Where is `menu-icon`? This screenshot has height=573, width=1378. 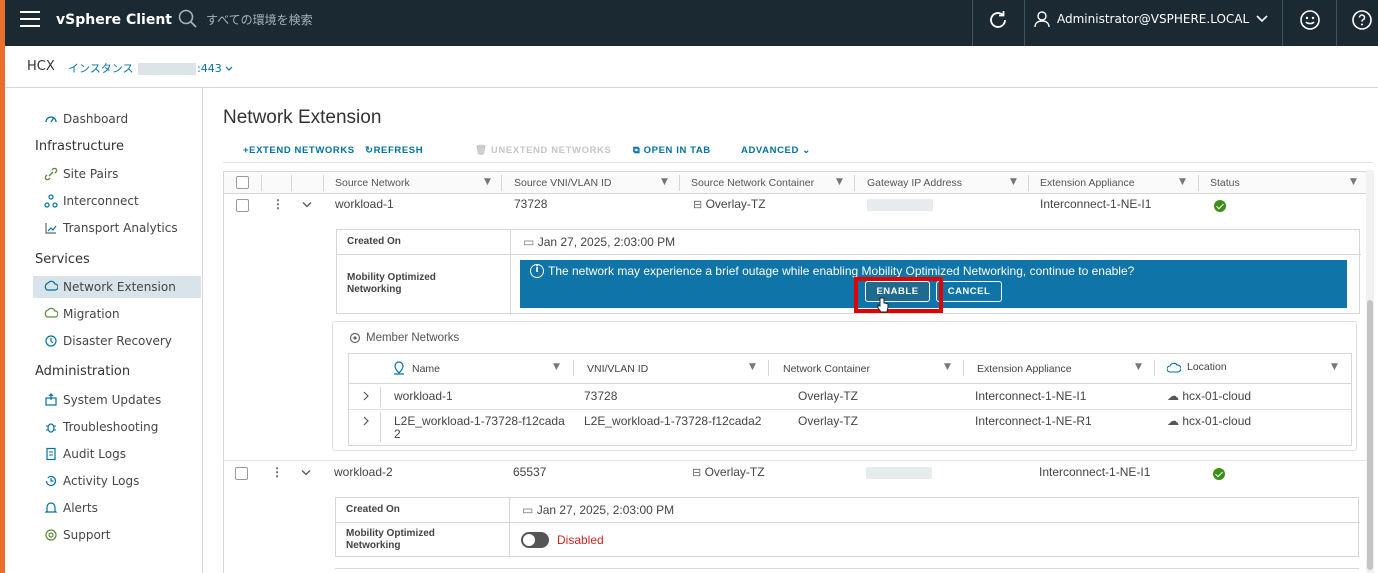 menu-icon is located at coordinates (30, 20).